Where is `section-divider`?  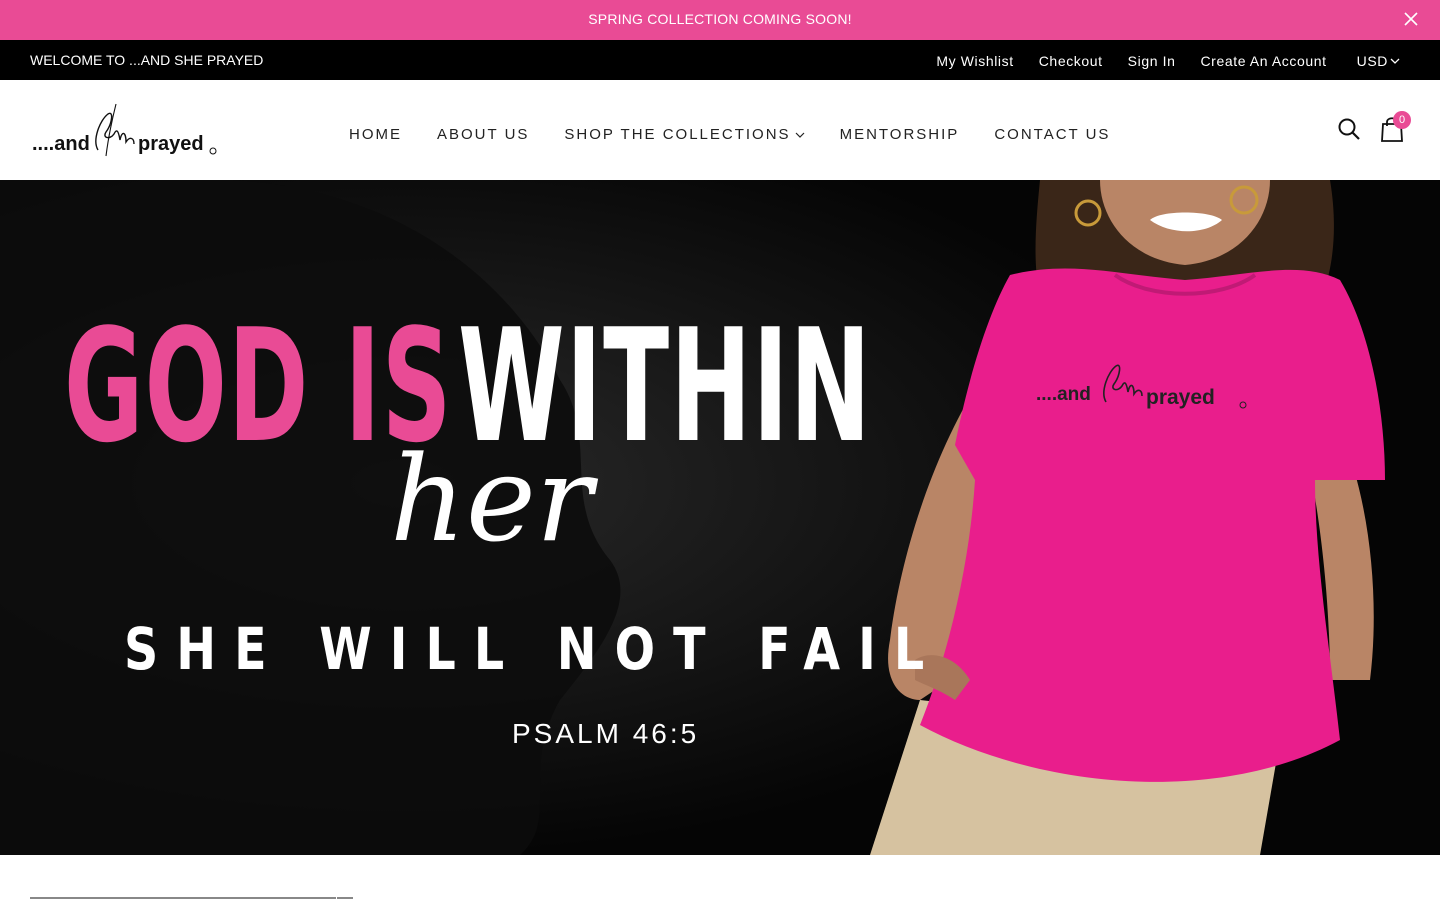
section-divider is located at coordinates (183, 898).